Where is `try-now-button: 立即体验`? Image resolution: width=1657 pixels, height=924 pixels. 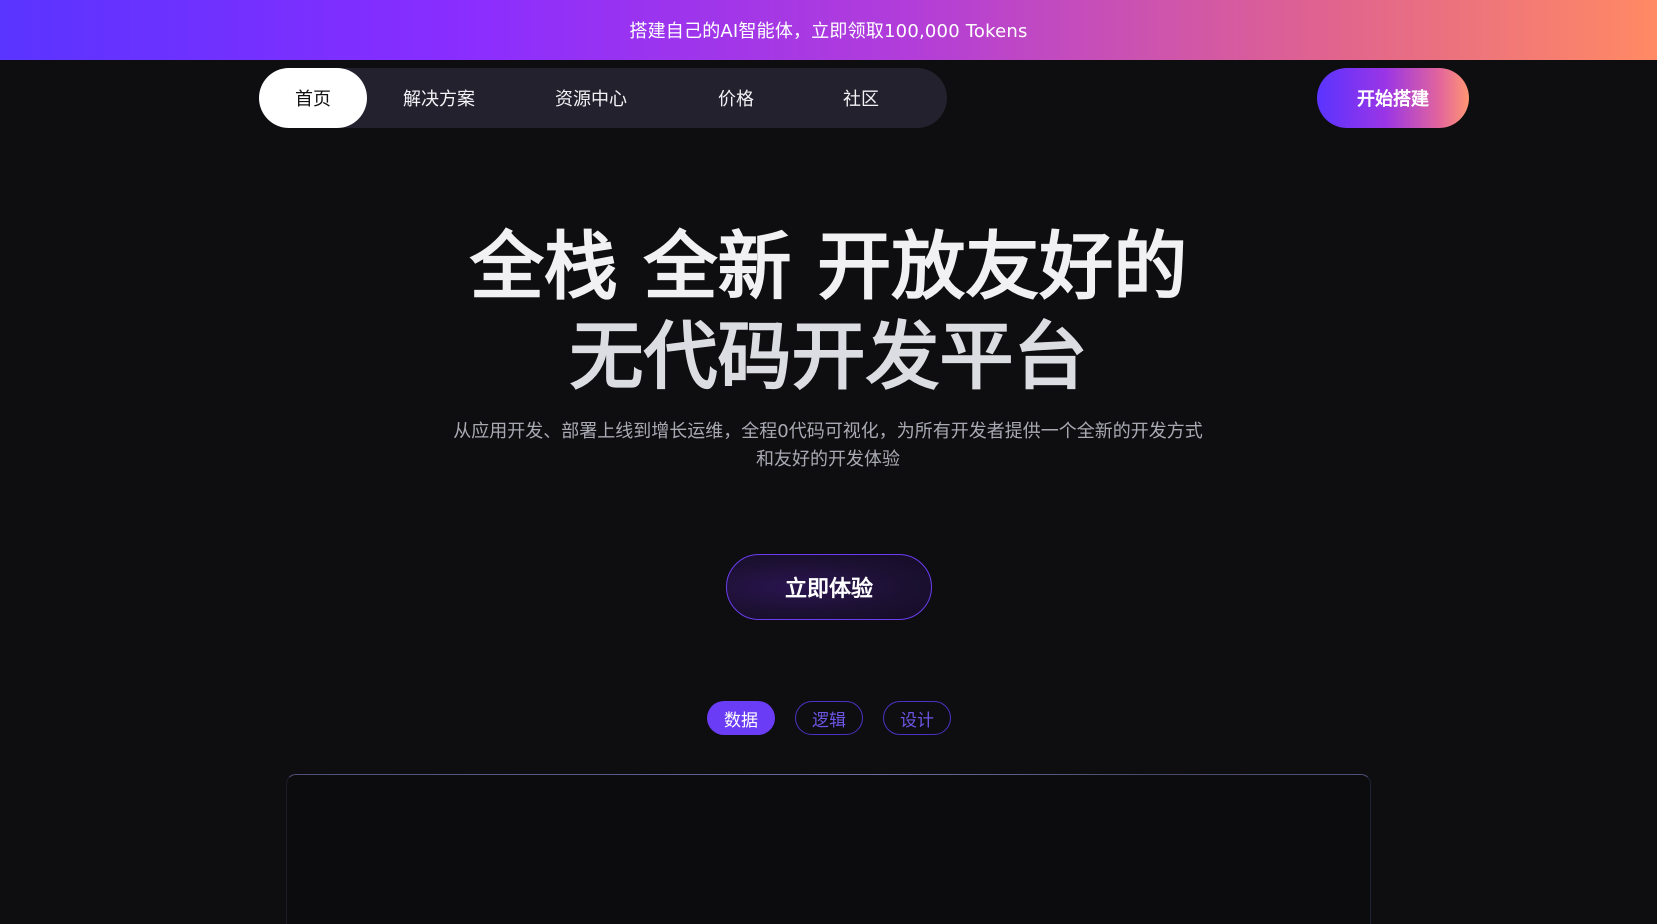
try-now-button: 立即体验 is located at coordinates (829, 587).